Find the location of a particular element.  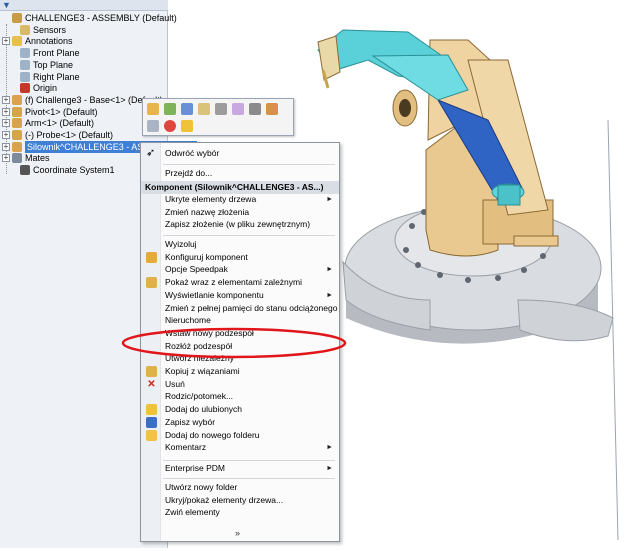

open-part-icon is located at coordinates (153, 109).